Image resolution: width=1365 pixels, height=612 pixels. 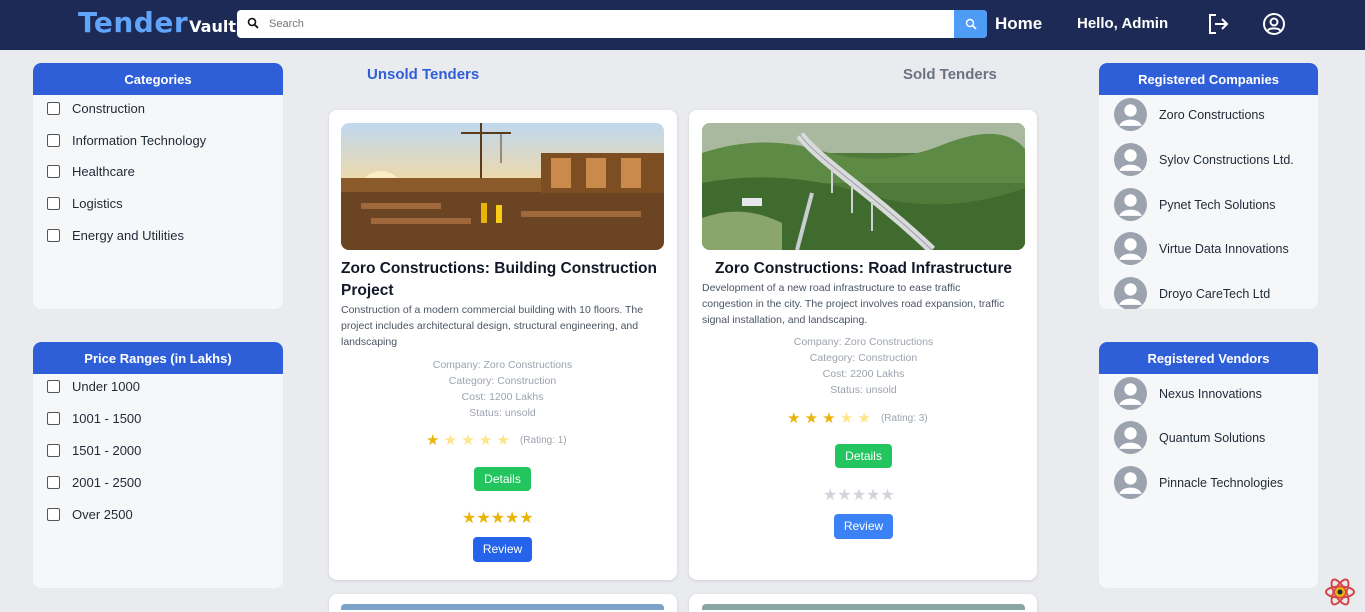 I want to click on react-devtools-icon, so click(x=1340, y=592).